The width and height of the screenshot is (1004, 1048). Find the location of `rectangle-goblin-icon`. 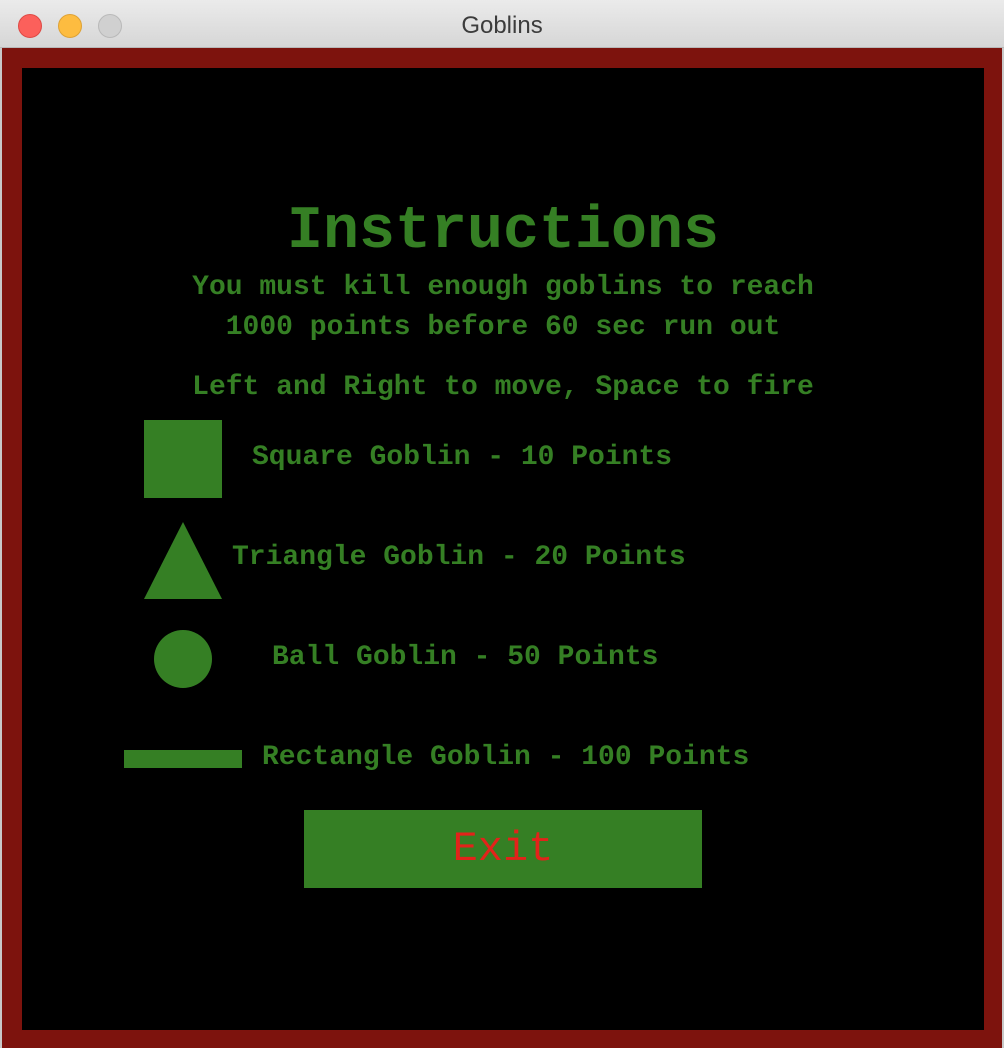

rectangle-goblin-icon is located at coordinates (183, 759).